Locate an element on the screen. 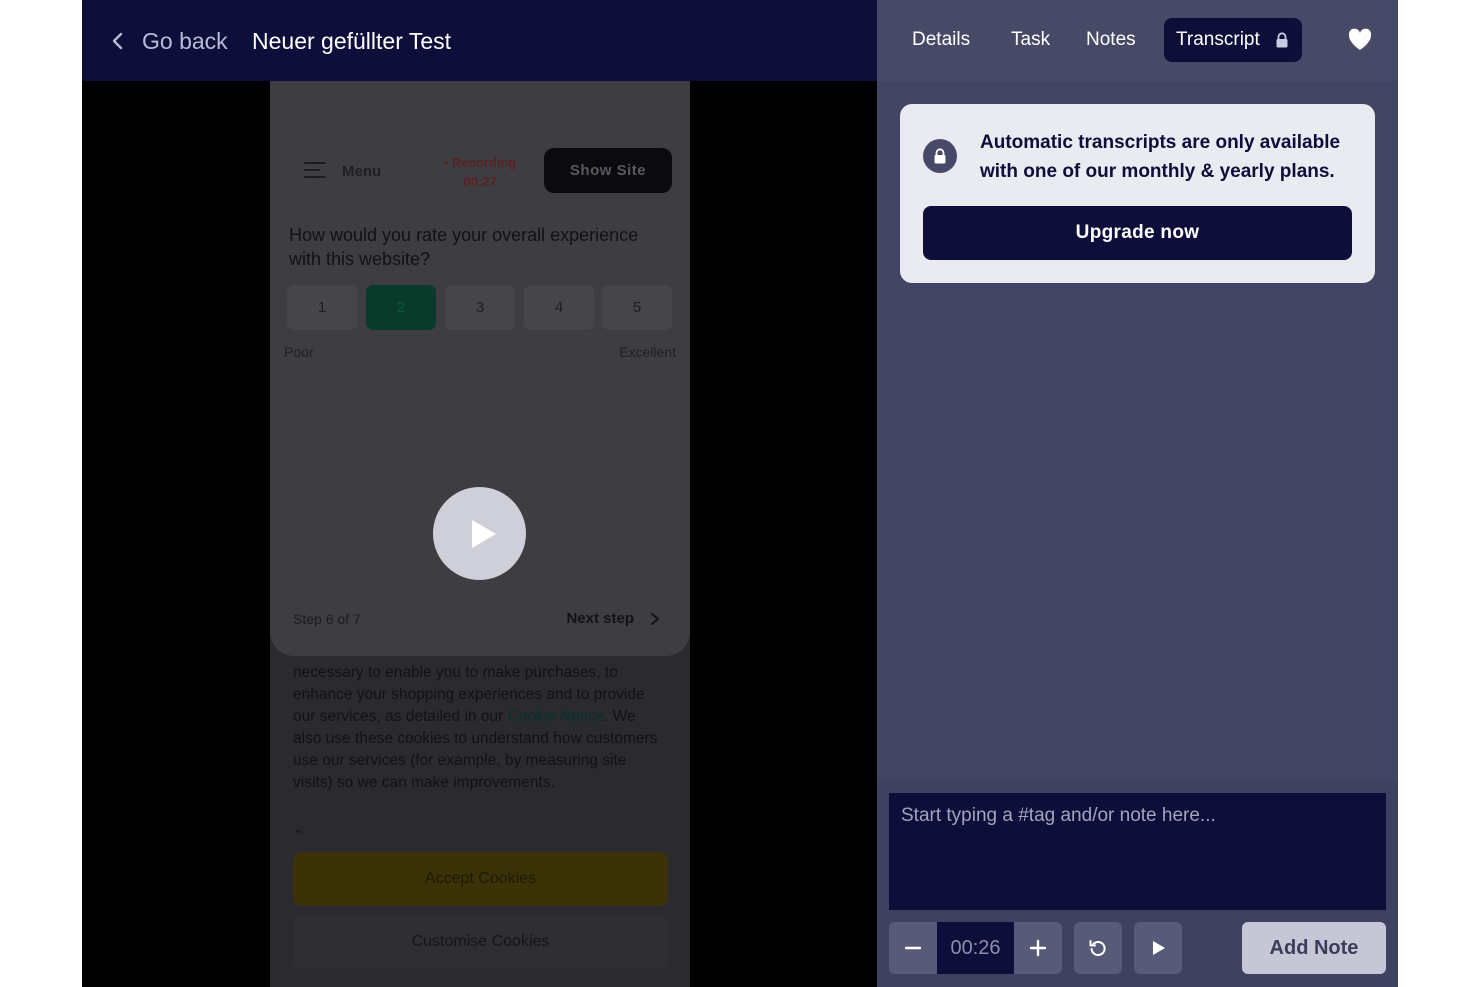 This screenshot has height=987, width=1480. play-button is located at coordinates (1158, 948).